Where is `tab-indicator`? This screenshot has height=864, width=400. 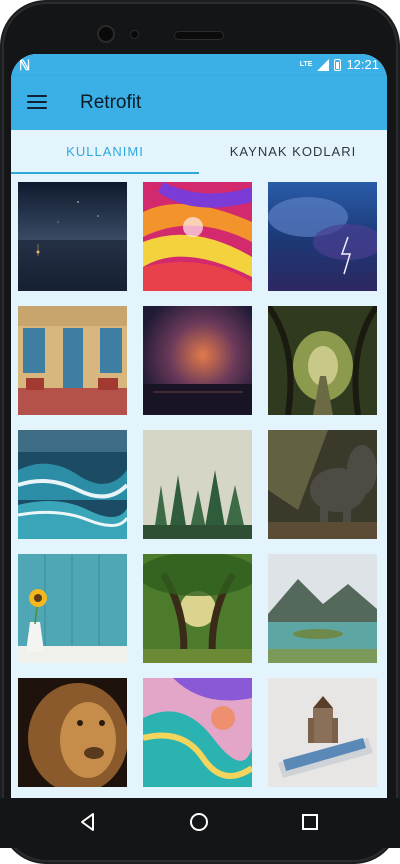 tab-indicator is located at coordinates (105, 173).